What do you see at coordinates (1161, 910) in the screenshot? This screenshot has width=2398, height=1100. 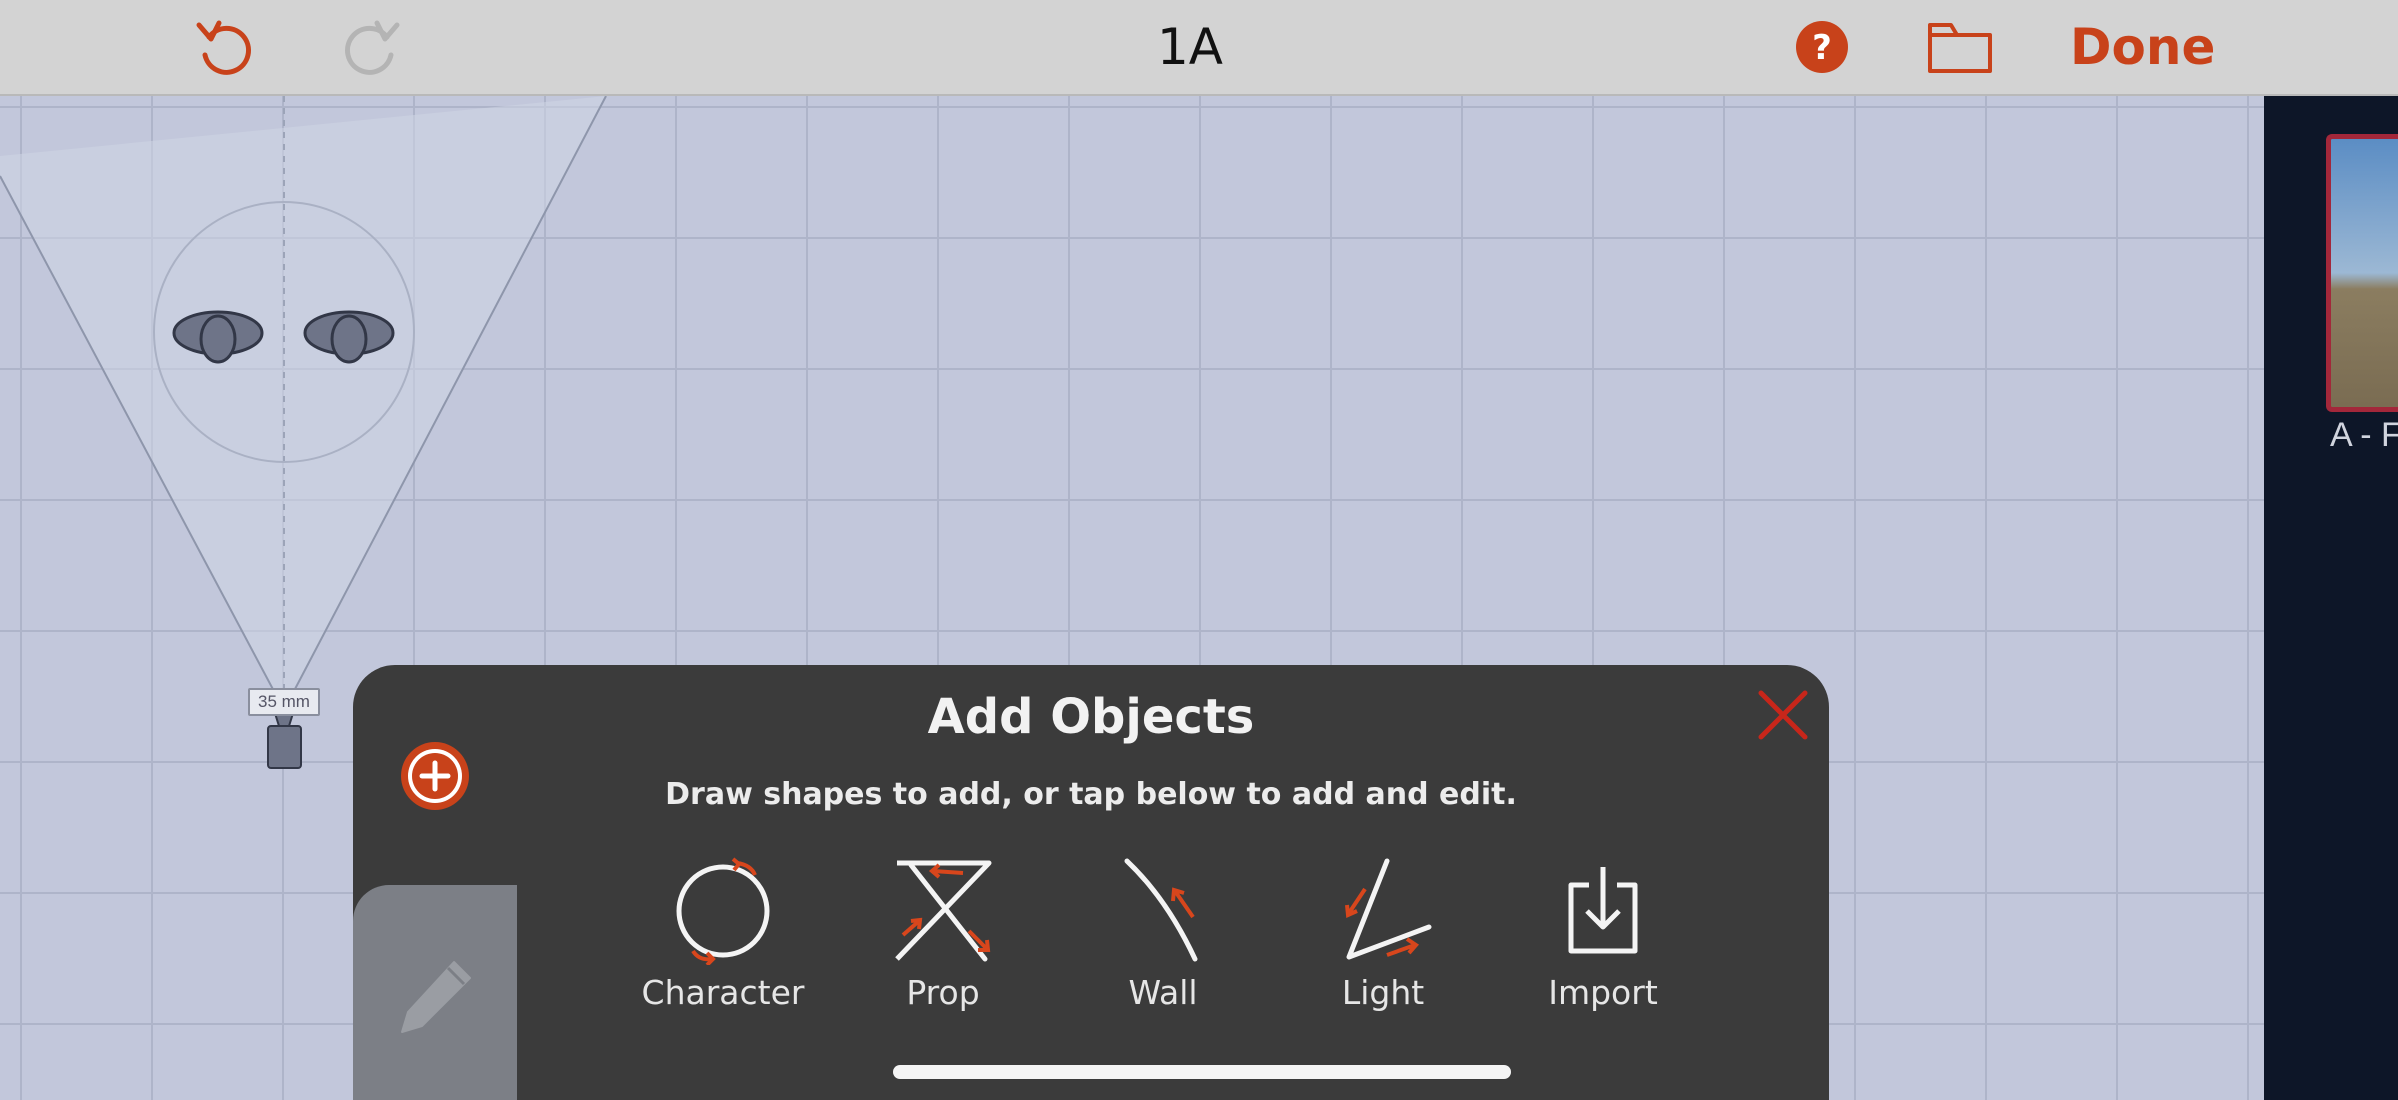 I see `wall-gesture-icon` at bounding box center [1161, 910].